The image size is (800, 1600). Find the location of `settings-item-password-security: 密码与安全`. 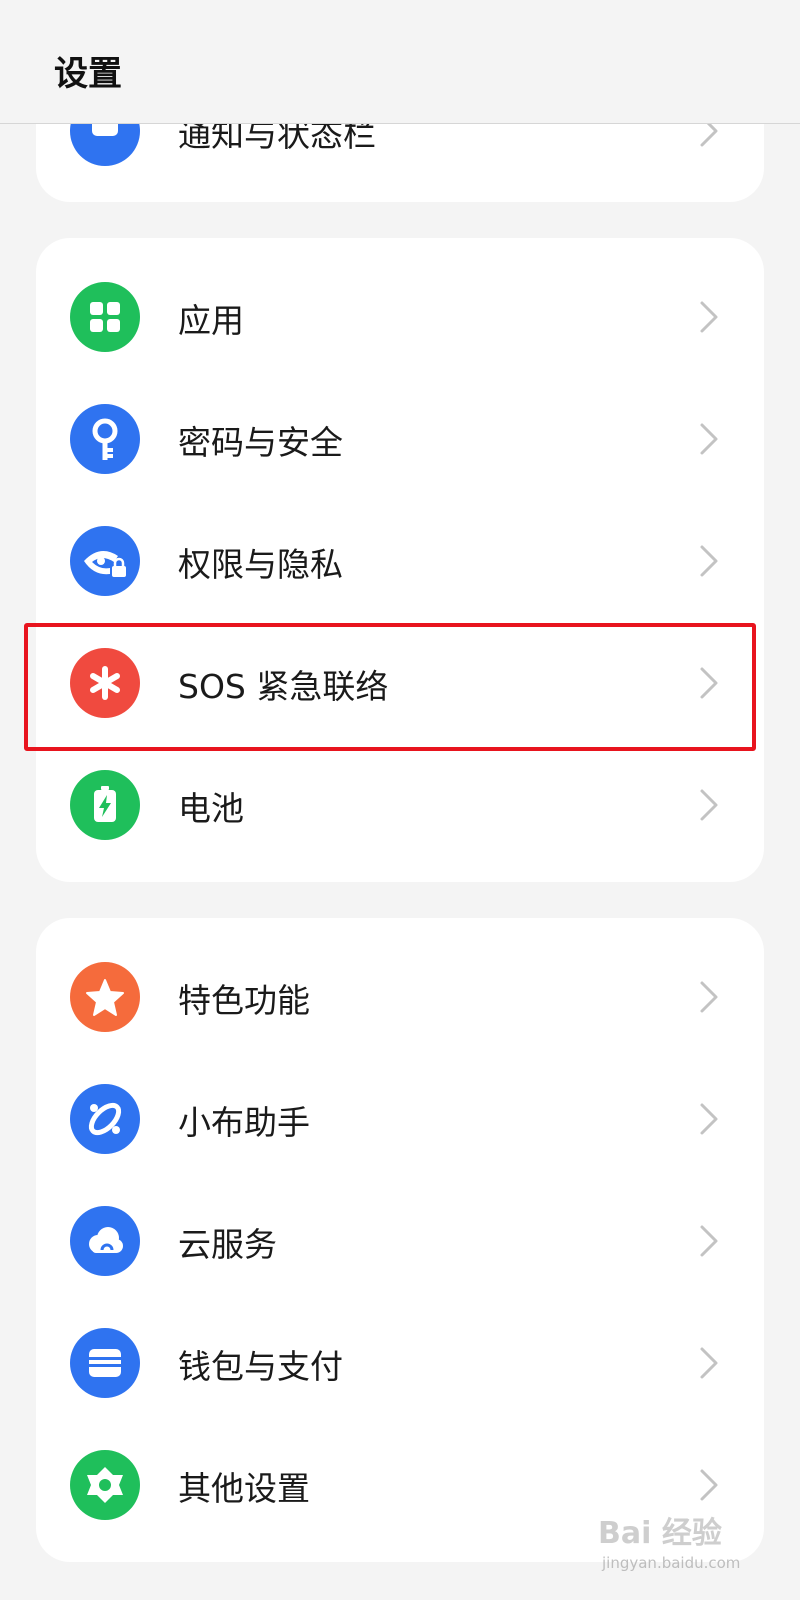

settings-item-password-security: 密码与安全 is located at coordinates (400, 439).